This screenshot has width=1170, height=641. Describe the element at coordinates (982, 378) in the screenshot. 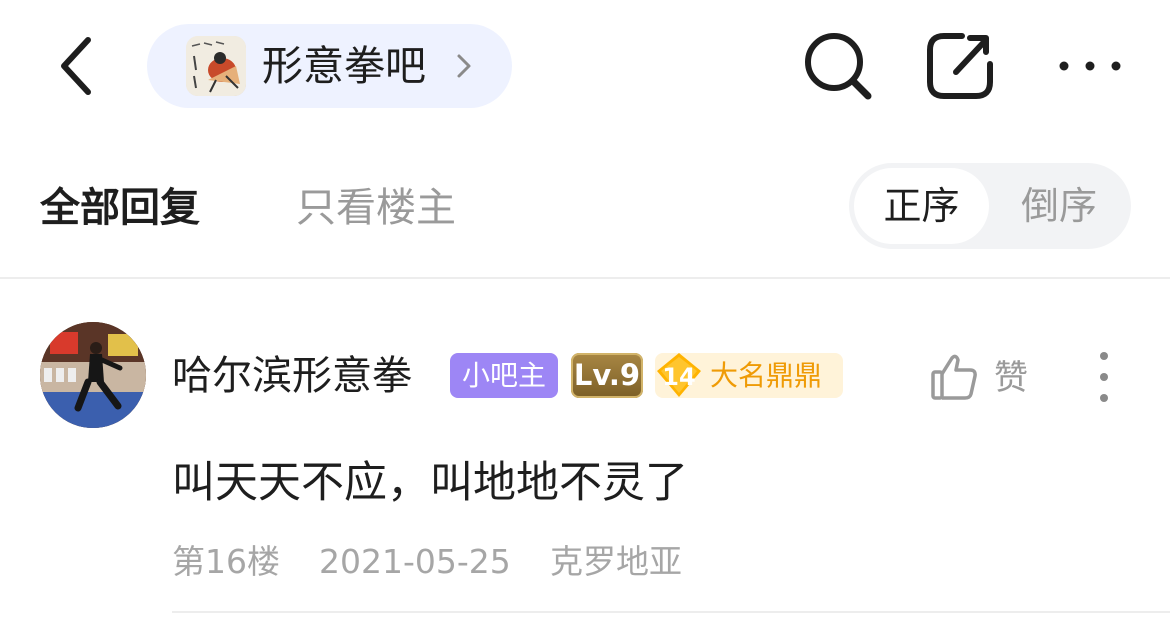

I see `like-button: 赞` at that location.